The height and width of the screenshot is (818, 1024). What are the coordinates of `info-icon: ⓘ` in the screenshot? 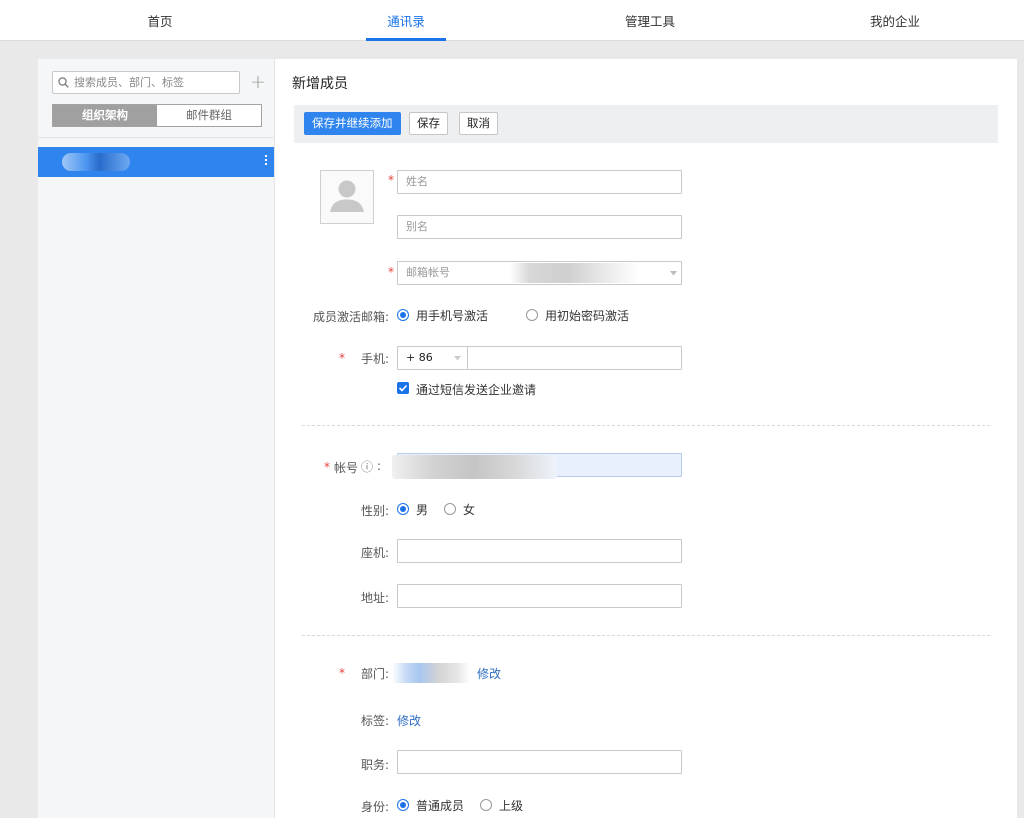 It's located at (367, 466).